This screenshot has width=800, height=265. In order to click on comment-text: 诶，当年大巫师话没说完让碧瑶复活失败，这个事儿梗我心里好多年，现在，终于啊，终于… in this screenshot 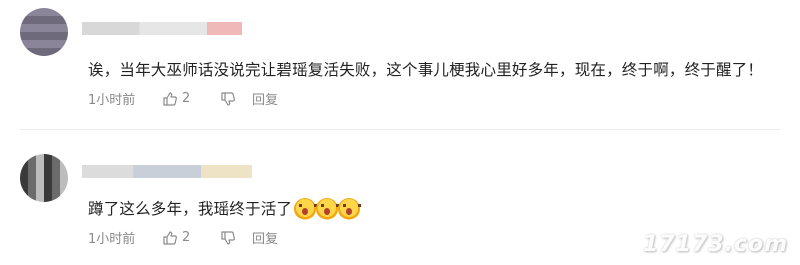, I will do `click(426, 70)`.